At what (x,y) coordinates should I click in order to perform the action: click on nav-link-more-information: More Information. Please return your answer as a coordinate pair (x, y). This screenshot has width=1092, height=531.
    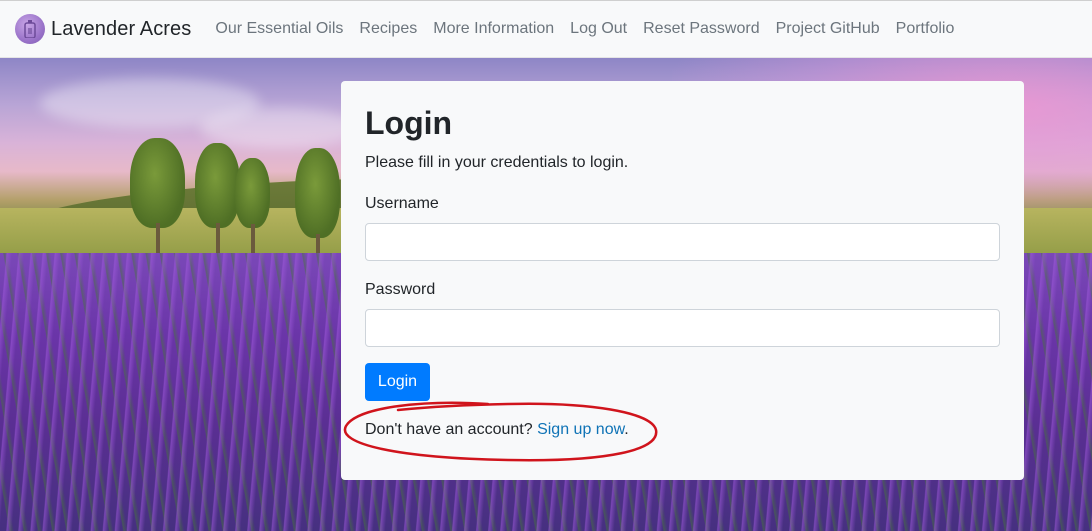
    Looking at the image, I should click on (493, 29).